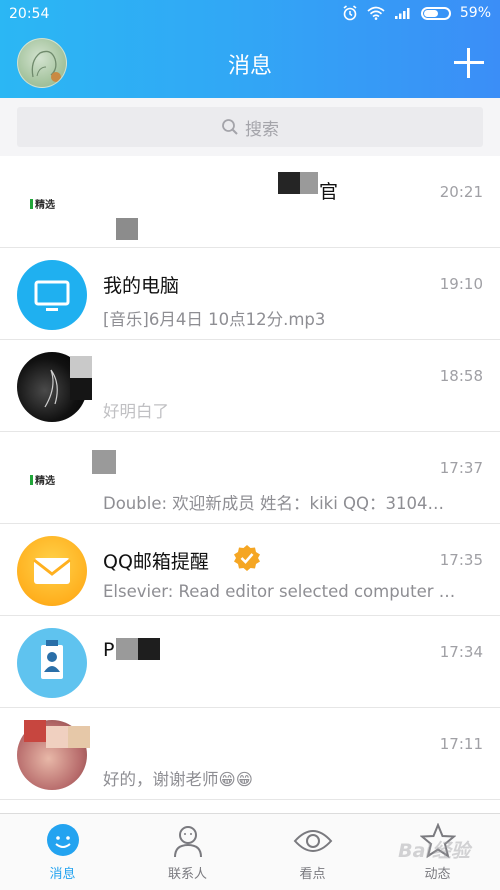 The image size is (500, 890). I want to click on search-area: 搜索, so click(250, 127).